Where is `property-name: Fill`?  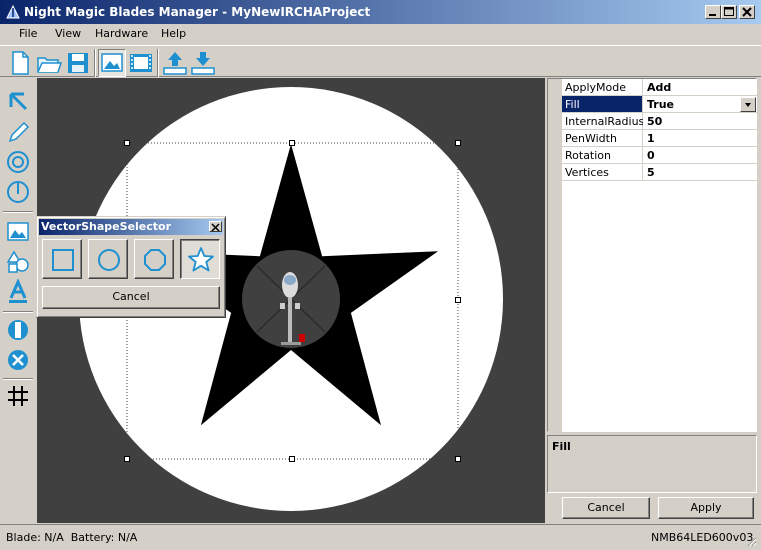 property-name: Fill is located at coordinates (572, 104).